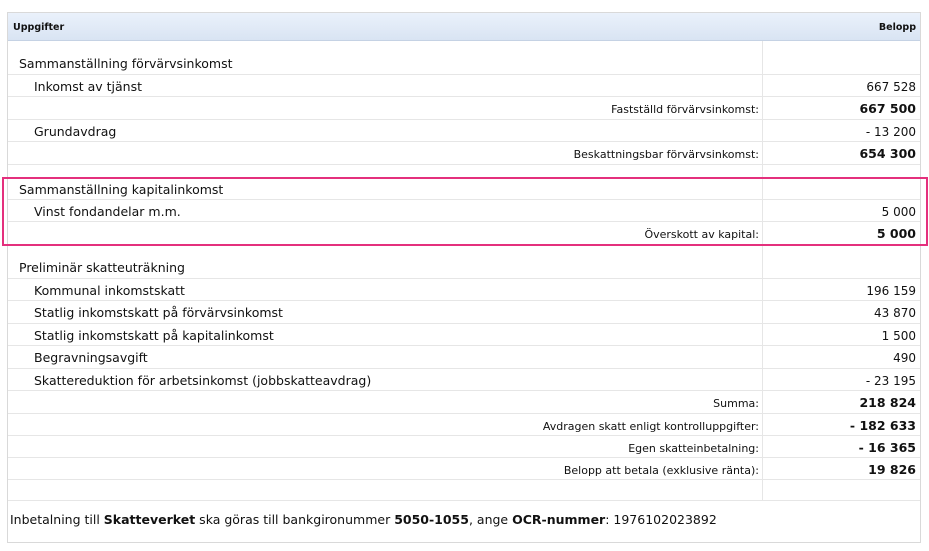  Describe the element at coordinates (890, 381) in the screenshot. I see `row-value: - 23 195` at that location.